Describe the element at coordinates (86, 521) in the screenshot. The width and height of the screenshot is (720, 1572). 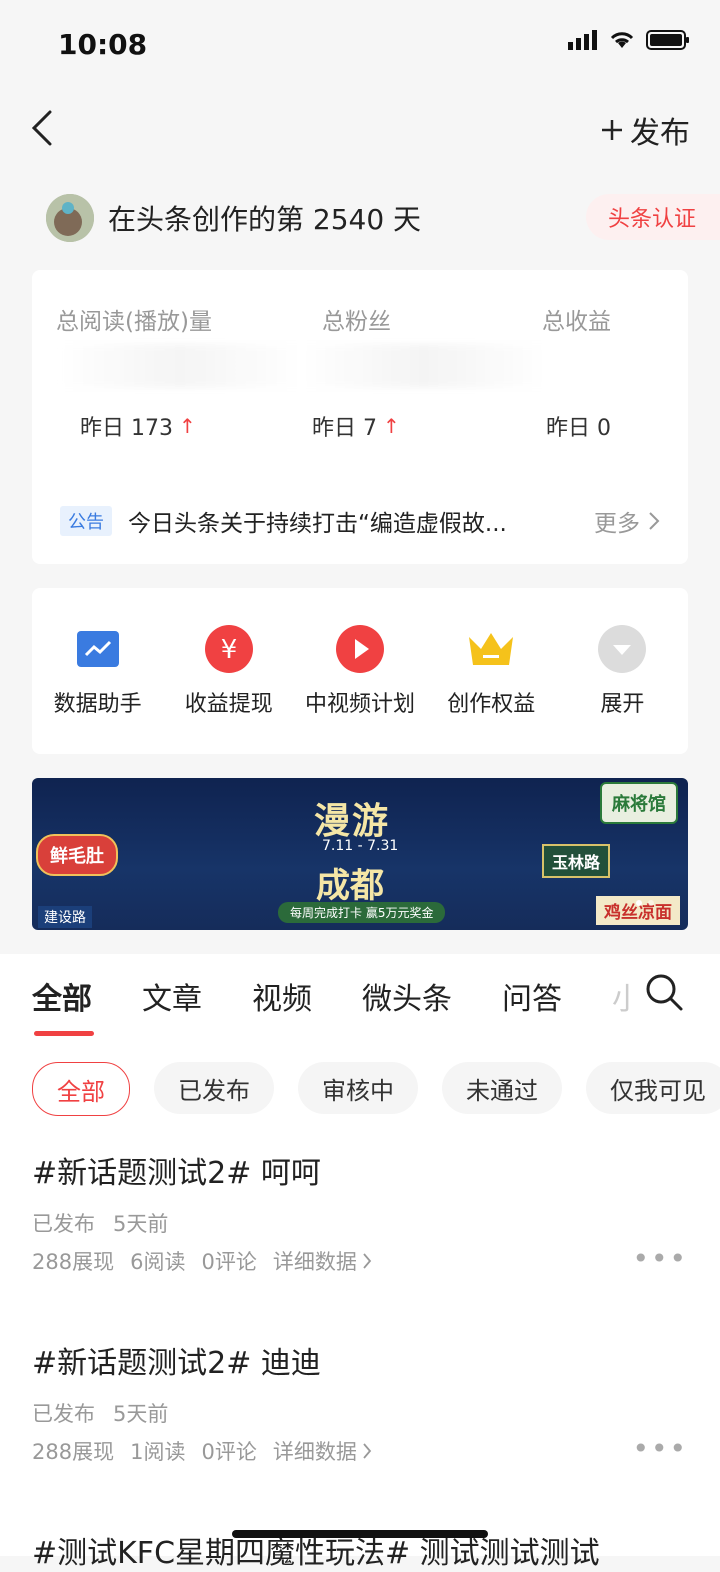
I see `notice-tag: 公告` at that location.